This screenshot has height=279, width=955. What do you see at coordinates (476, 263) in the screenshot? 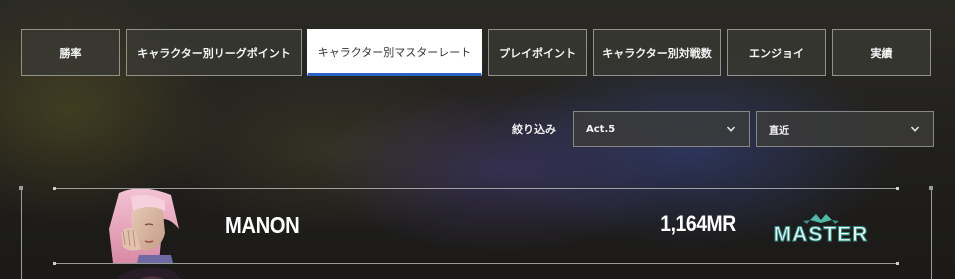
I see `row-bottom-border` at bounding box center [476, 263].